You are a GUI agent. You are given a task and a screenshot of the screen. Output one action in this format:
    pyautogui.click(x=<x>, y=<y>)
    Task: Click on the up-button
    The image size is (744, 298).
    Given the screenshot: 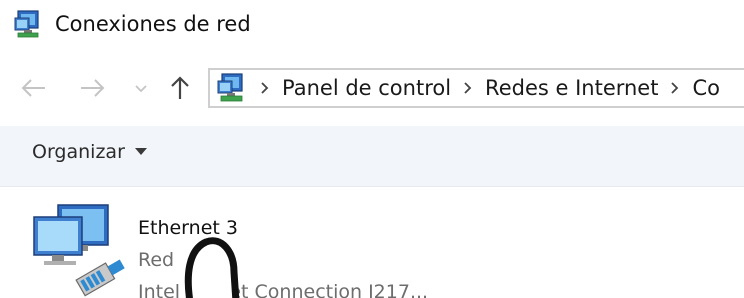 What is the action you would take?
    pyautogui.click(x=180, y=88)
    